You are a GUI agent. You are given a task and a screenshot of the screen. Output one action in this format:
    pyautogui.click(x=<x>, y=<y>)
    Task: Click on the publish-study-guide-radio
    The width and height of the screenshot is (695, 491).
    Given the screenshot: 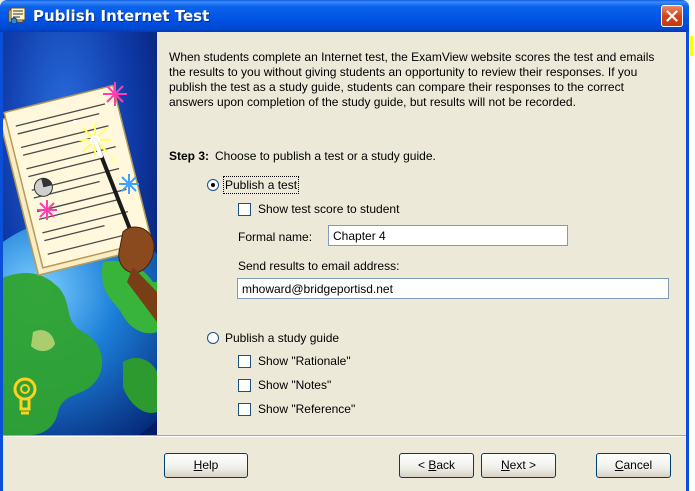 What is the action you would take?
    pyautogui.click(x=213, y=338)
    